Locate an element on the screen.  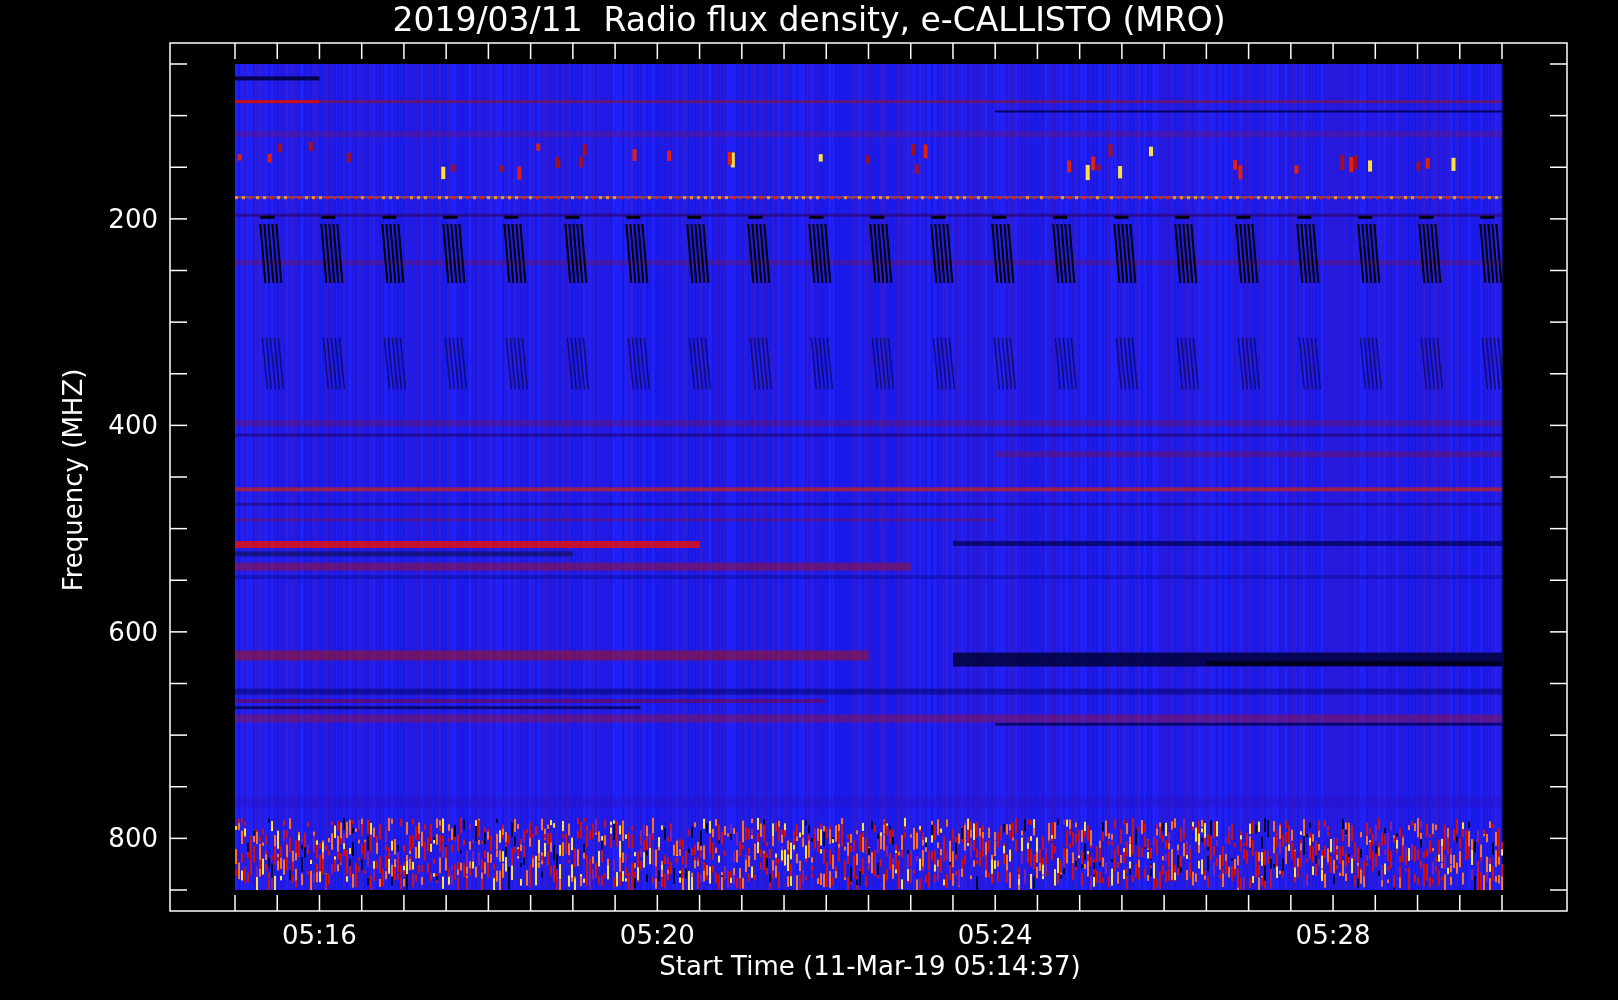
y-tick-label: 200 is located at coordinates (133, 218).